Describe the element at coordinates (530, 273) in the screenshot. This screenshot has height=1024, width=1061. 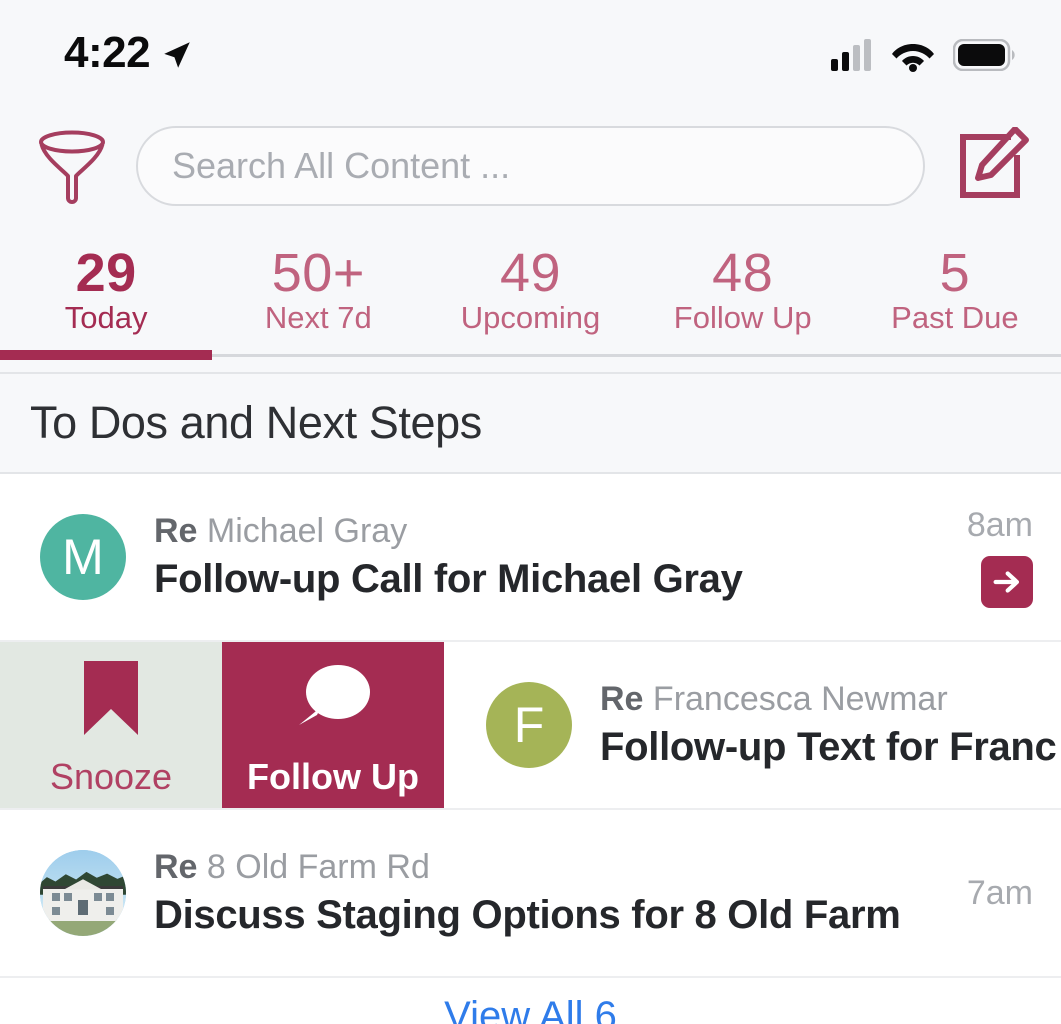
I see `tab-upcoming-count: 49` at that location.